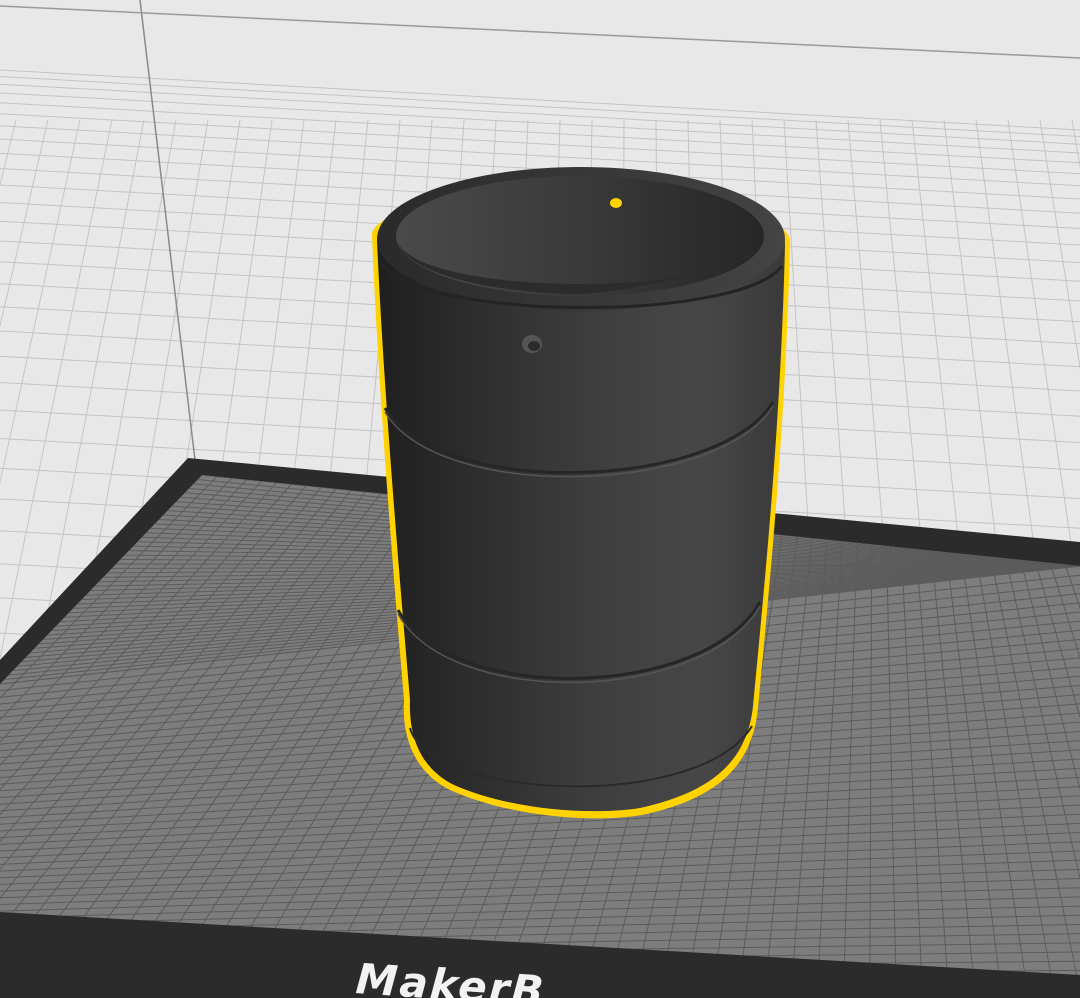 The height and width of the screenshot is (998, 1080). I want to click on inner-hole, so click(616, 203).